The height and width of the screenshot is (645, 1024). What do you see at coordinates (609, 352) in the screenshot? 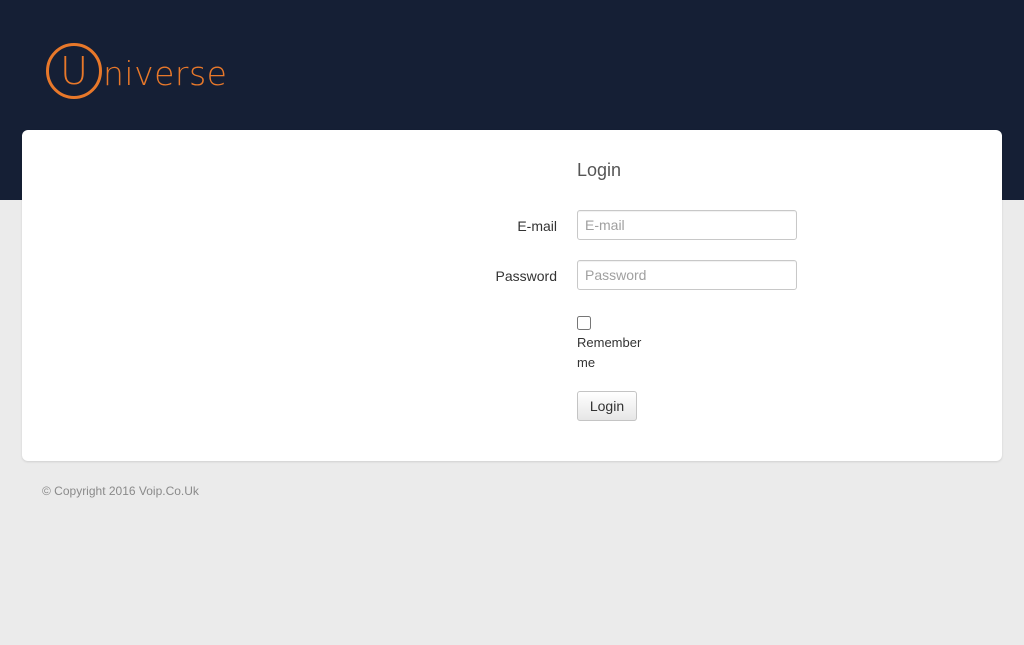
I see `remember-me-label: Remember me` at bounding box center [609, 352].